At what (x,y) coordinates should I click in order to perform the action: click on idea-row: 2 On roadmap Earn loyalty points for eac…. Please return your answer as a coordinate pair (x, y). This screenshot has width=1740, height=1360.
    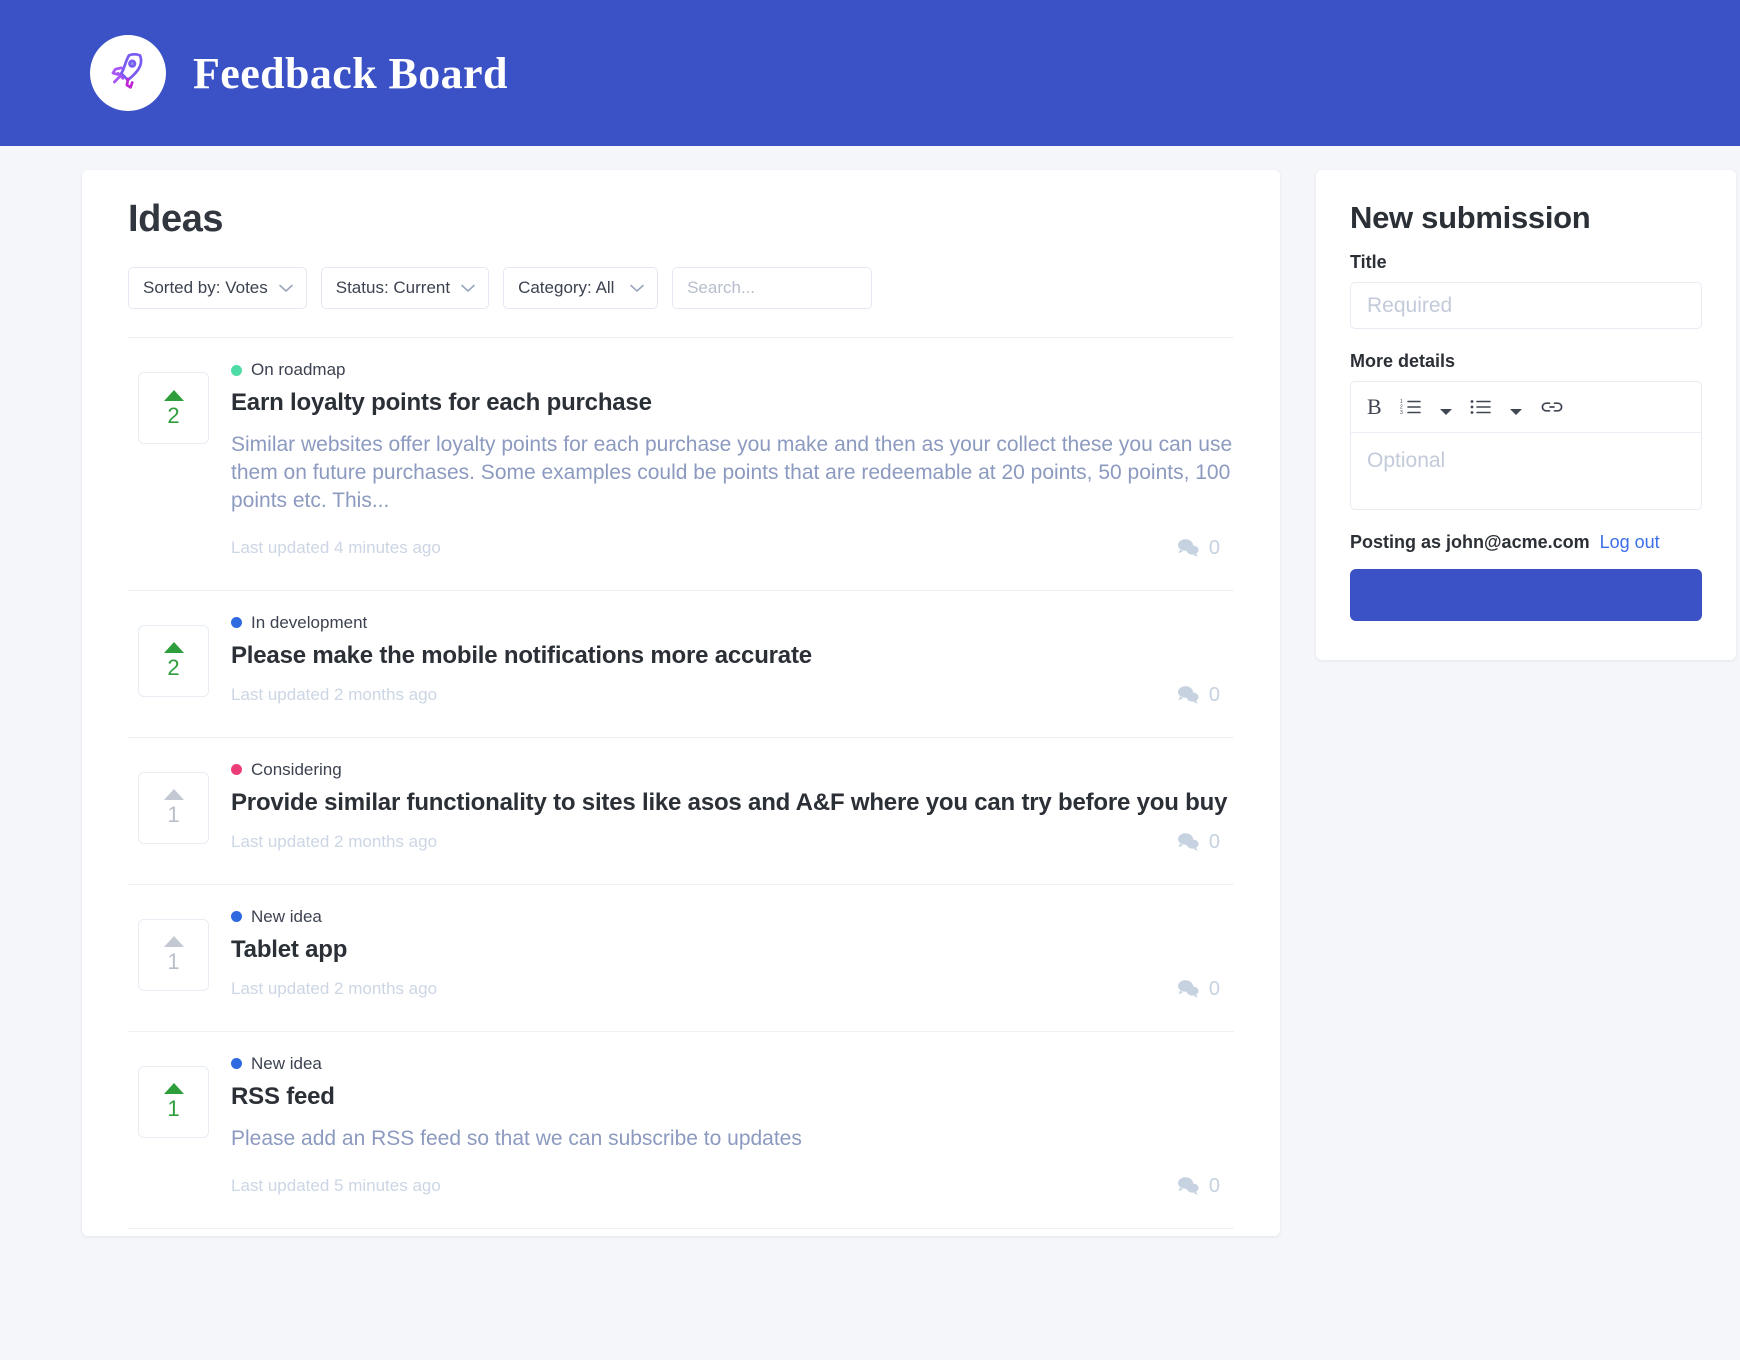
    Looking at the image, I should click on (681, 463).